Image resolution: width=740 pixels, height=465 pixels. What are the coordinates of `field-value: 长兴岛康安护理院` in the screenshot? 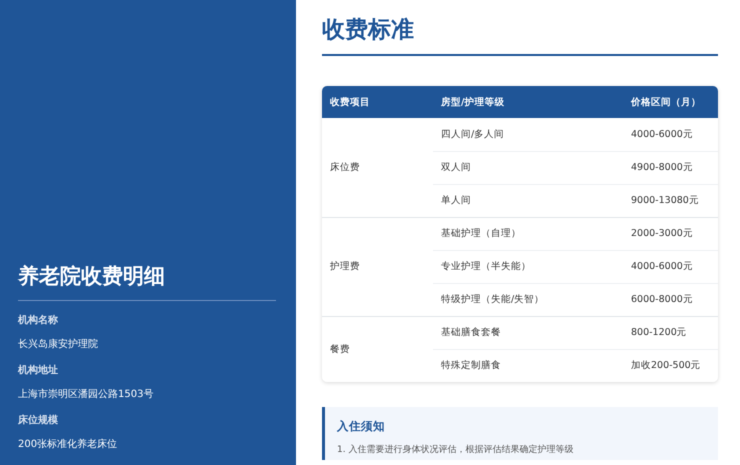 It's located at (58, 344).